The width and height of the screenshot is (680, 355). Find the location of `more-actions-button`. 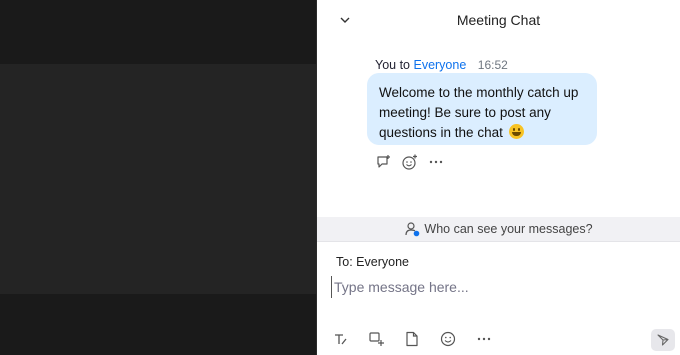

more-actions-button is located at coordinates (436, 162).